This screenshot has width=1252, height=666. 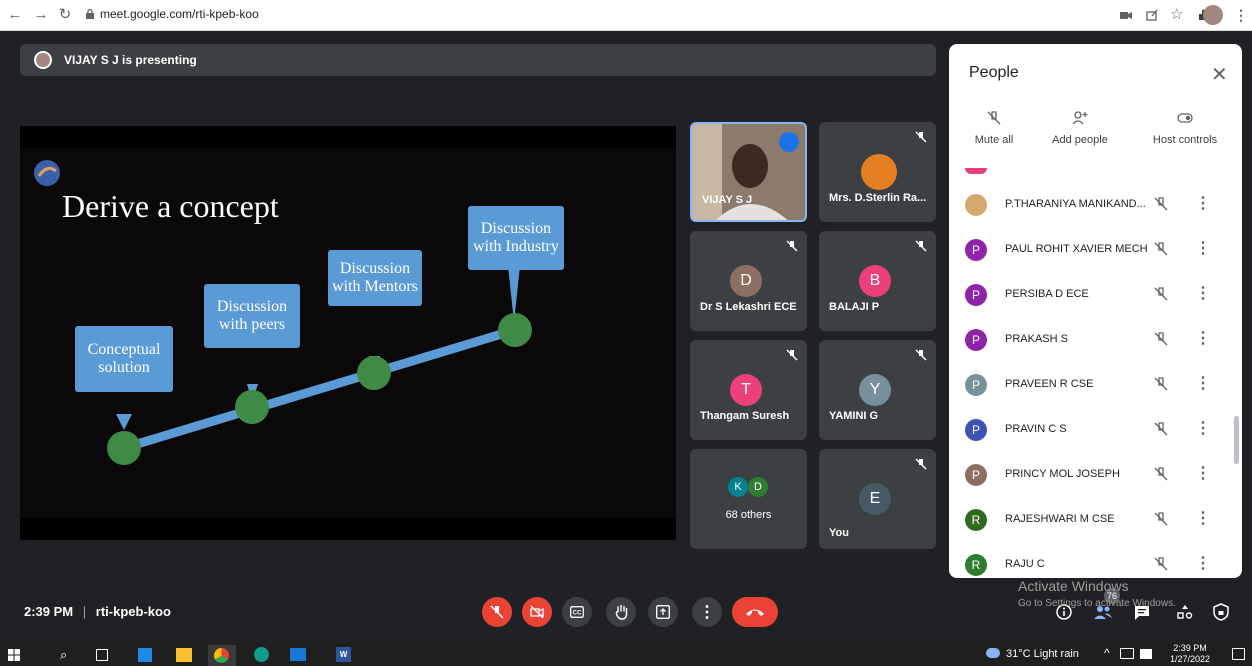 I want to click on close-icon: ✕, so click(x=1219, y=74).